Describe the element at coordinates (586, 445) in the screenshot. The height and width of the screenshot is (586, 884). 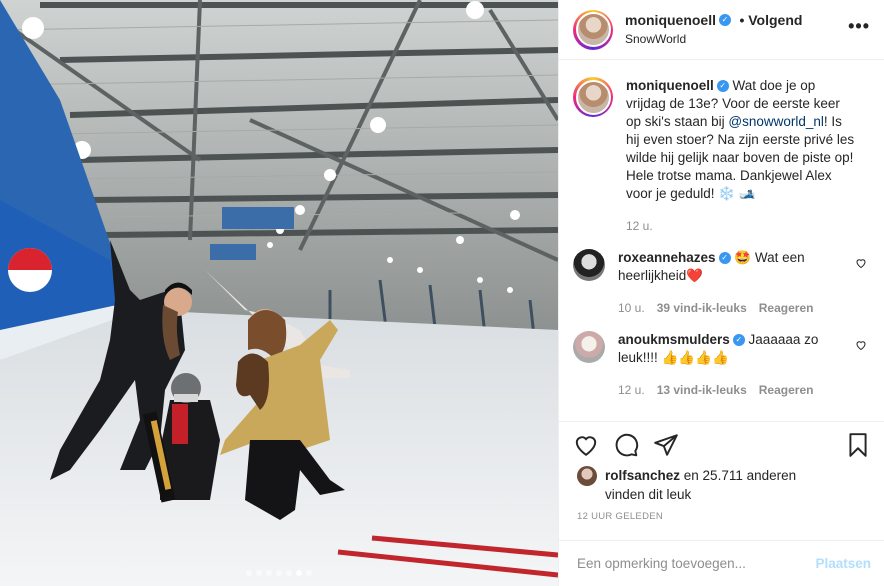
I see `like-heart-icon` at that location.